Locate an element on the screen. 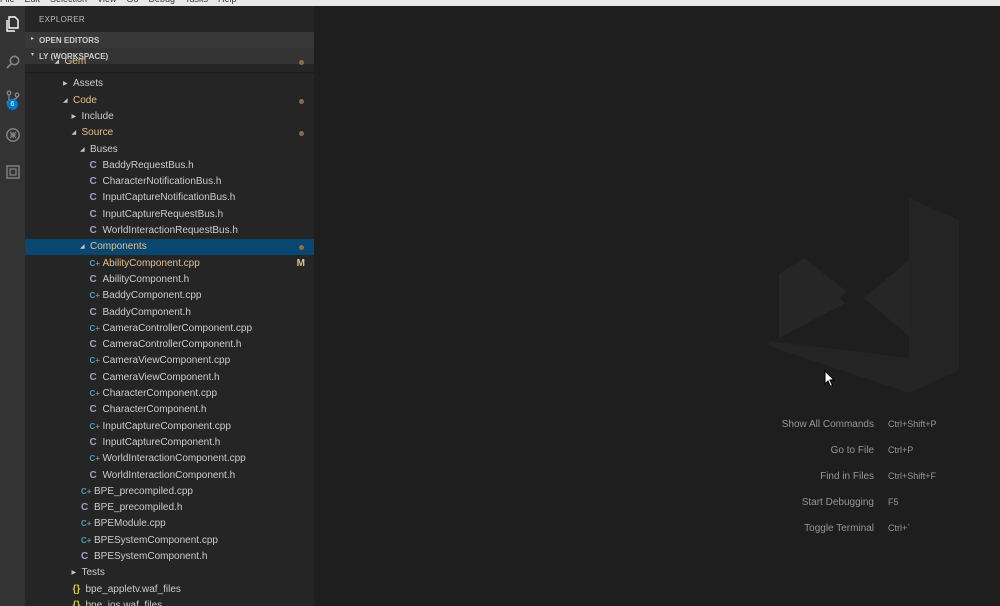 The image size is (1000, 606). tree-folder: ▶ Assets is located at coordinates (169, 84).